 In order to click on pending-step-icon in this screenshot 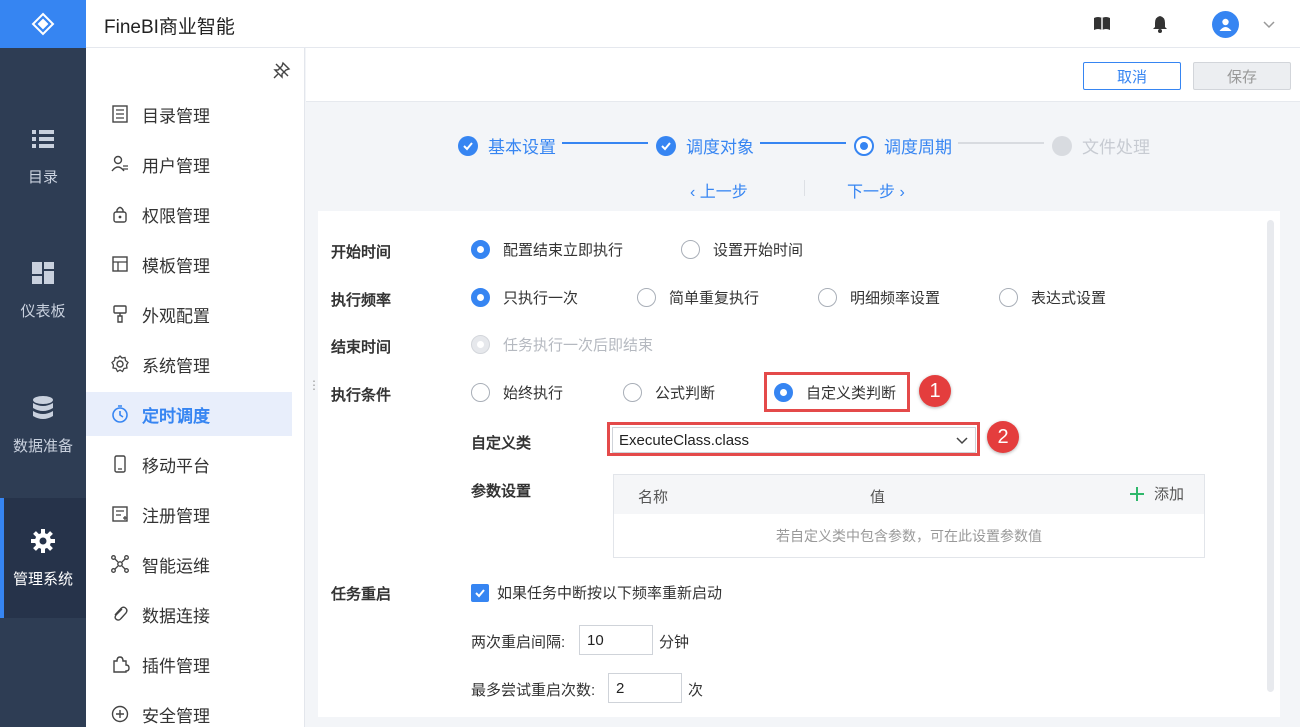, I will do `click(1062, 145)`.